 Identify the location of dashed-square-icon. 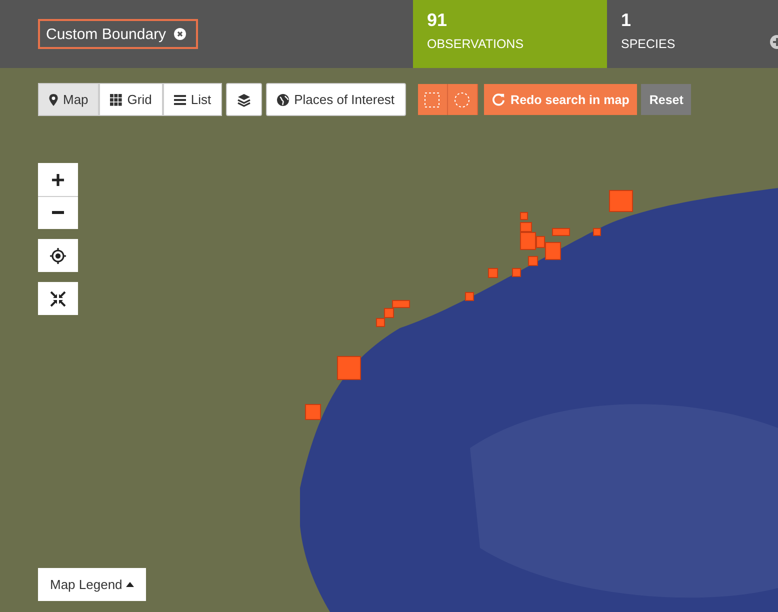
(432, 100).